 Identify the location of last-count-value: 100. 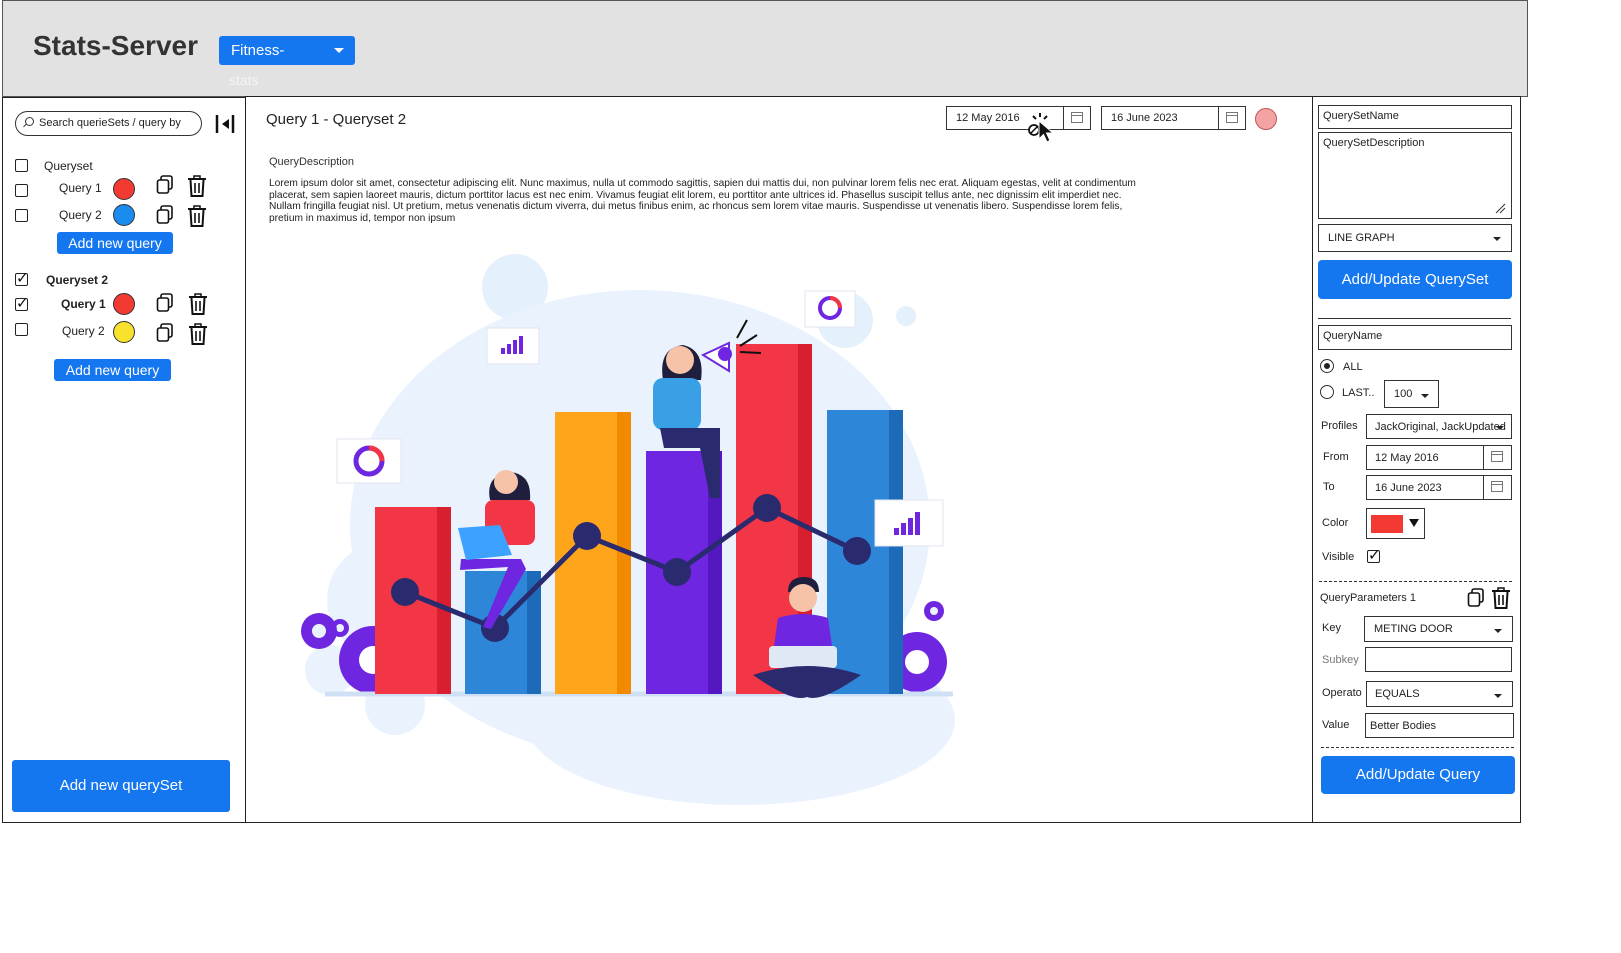
(1403, 394).